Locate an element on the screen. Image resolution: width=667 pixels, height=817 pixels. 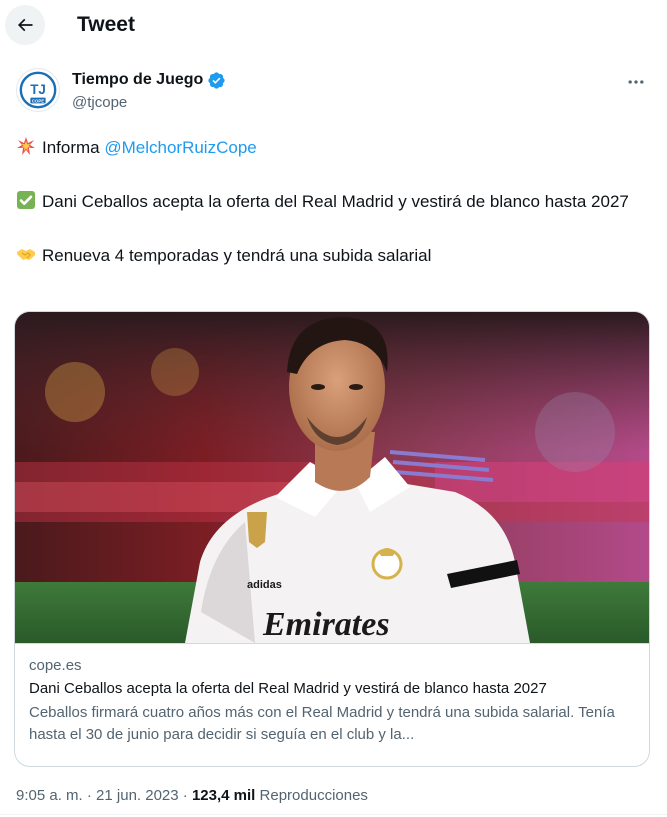
author-handle: @tjcope is located at coordinates (99, 103).